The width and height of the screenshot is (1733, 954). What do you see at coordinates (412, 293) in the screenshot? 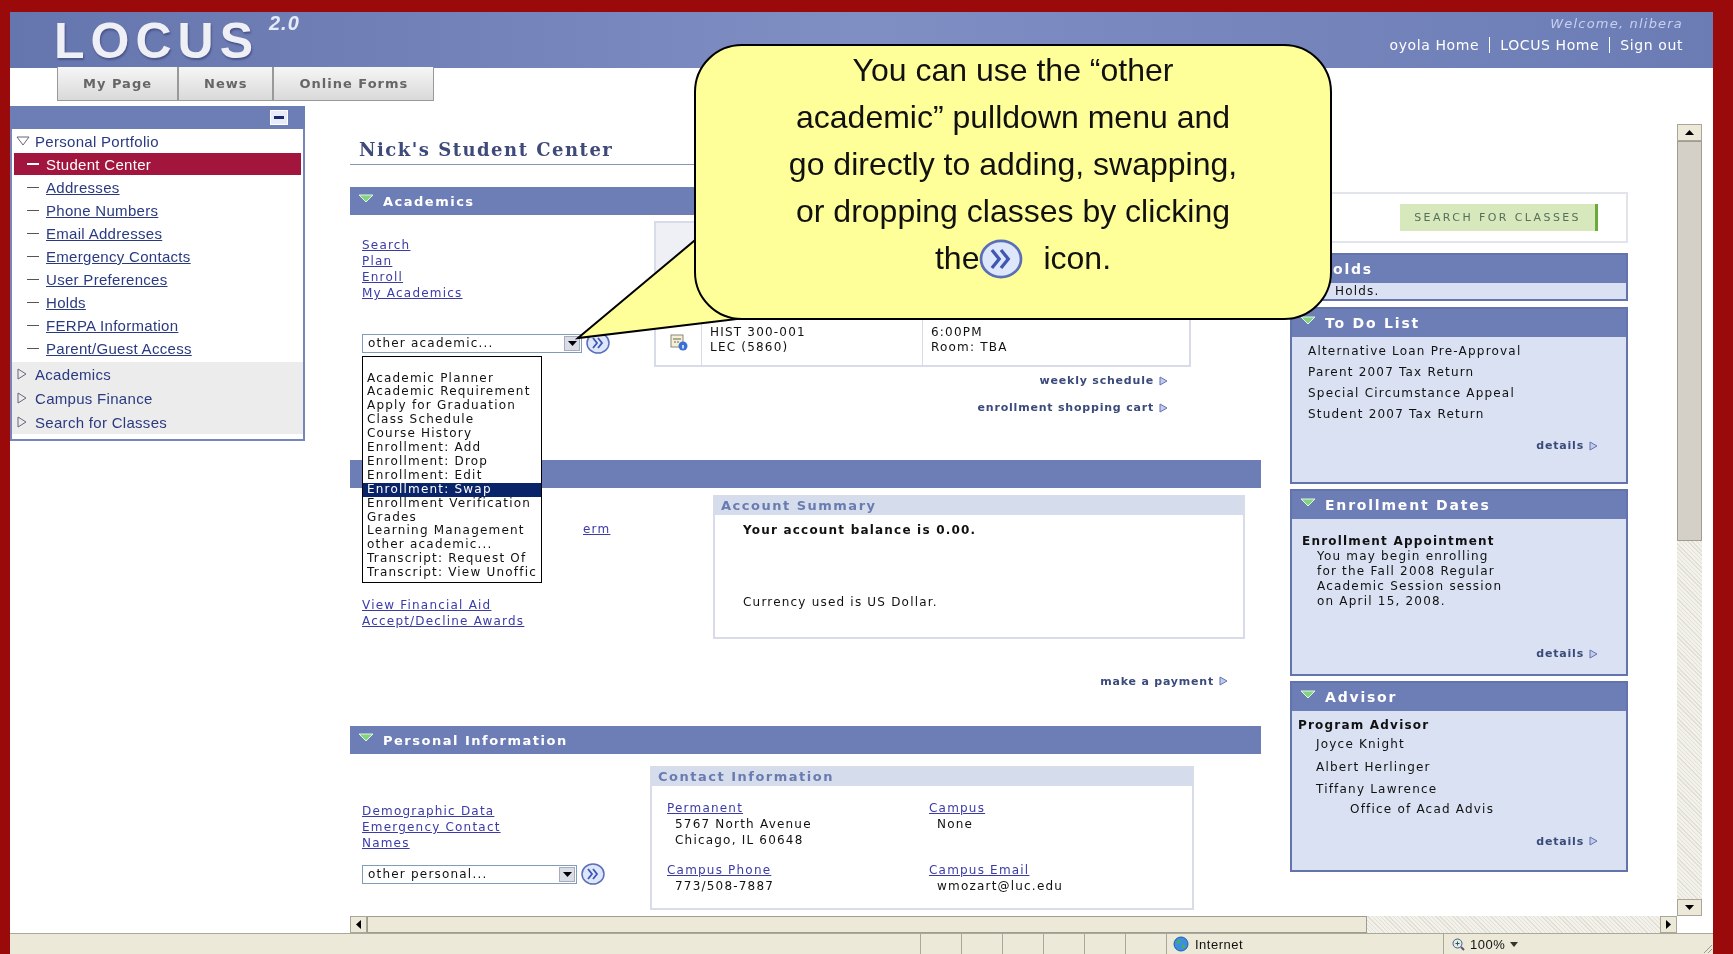
I see `link: My Academics` at bounding box center [412, 293].